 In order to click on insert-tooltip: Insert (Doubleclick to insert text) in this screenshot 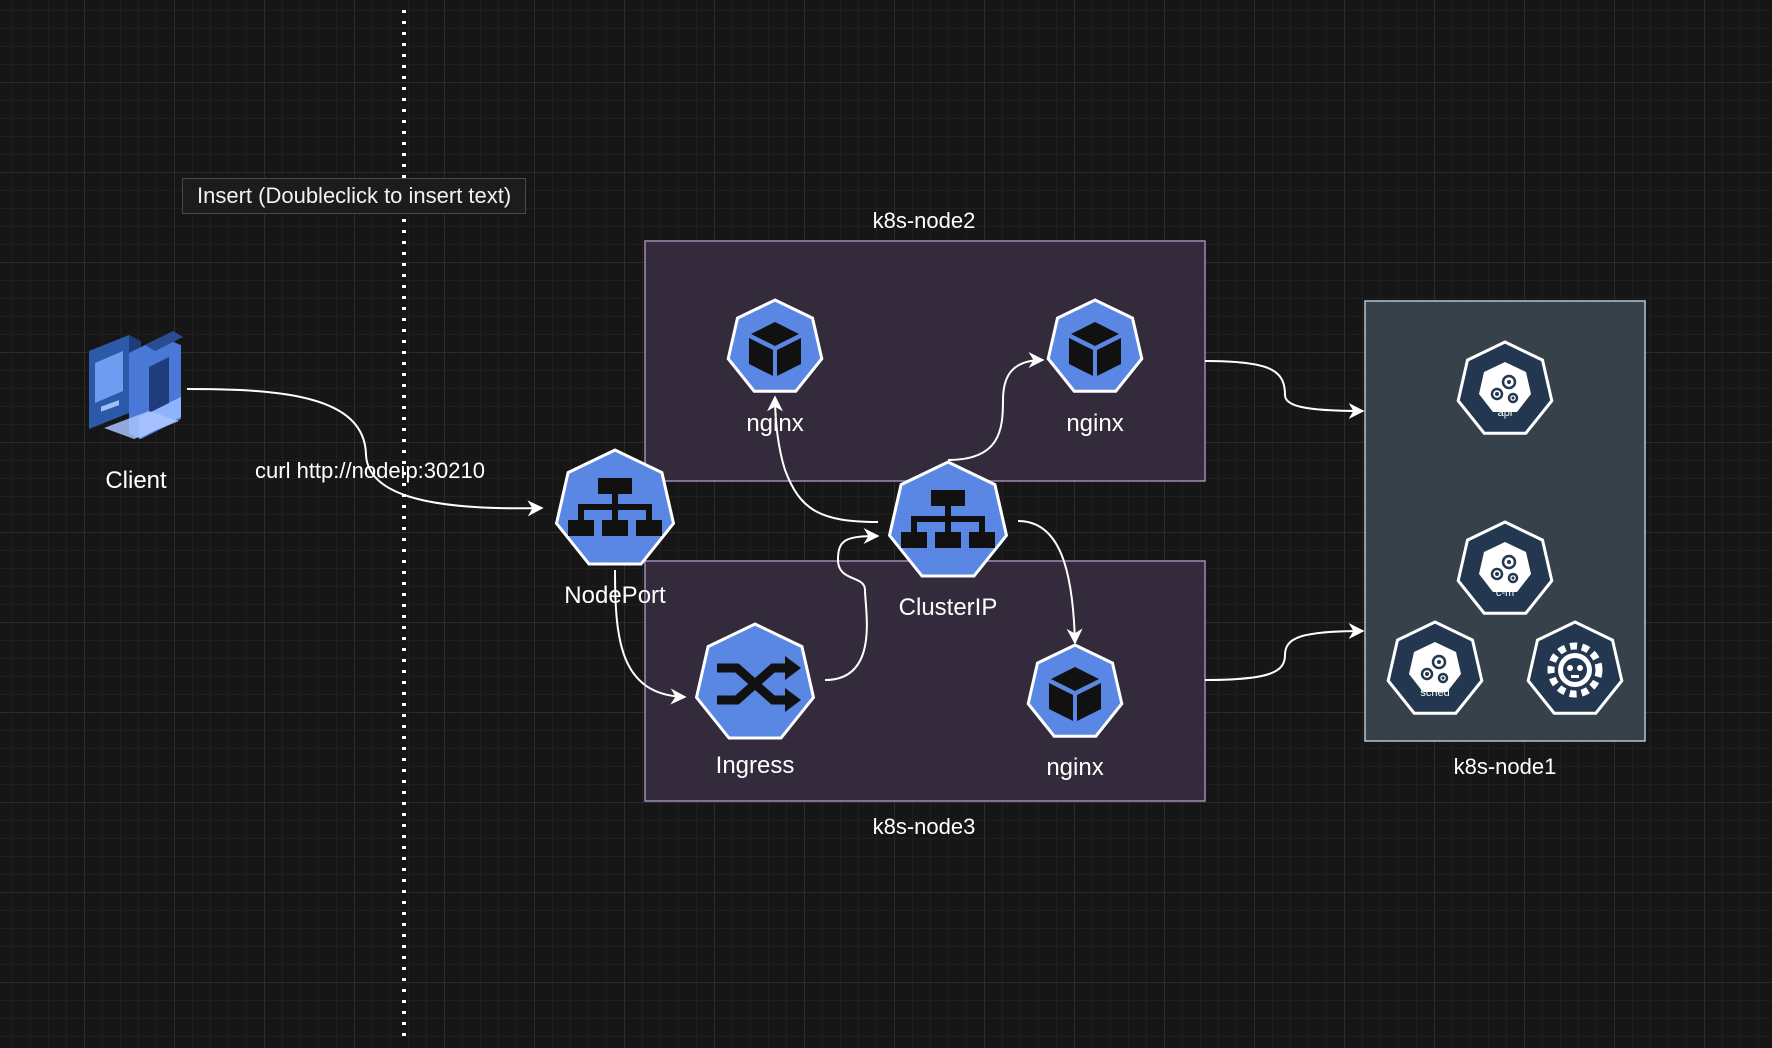, I will do `click(354, 196)`.